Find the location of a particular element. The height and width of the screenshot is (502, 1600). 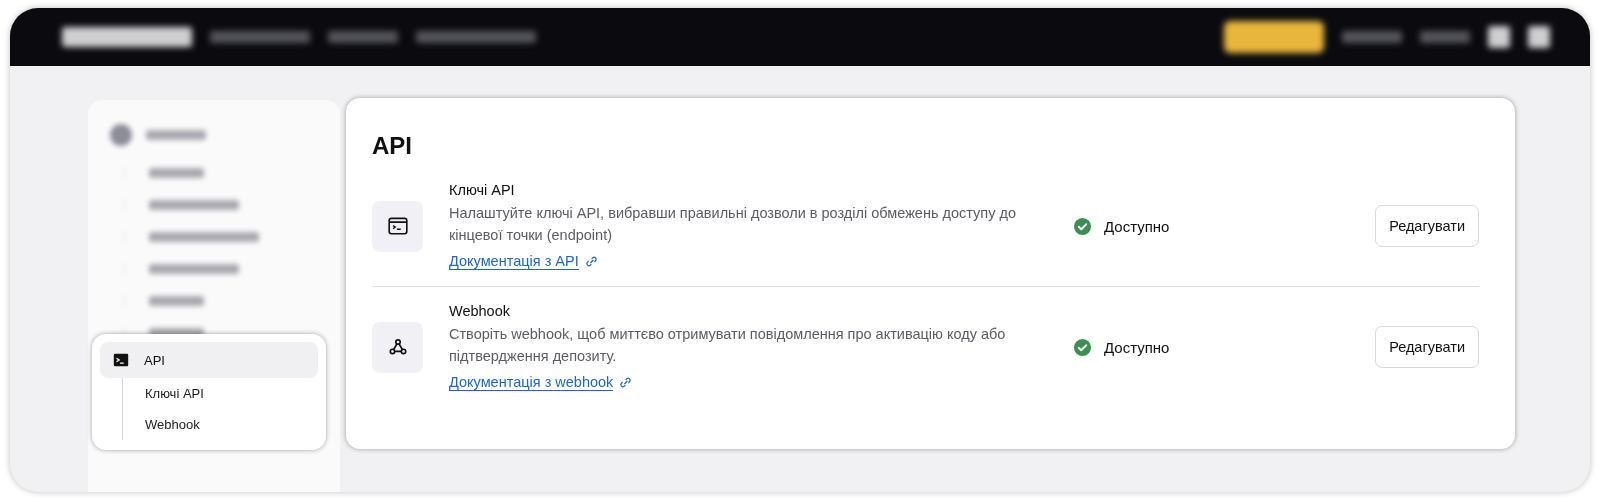

section-description: Створіть webhook, щоб миттєво отримувати повідомлення про активацію коду або підтвердження депозиту. is located at coordinates (728, 345).